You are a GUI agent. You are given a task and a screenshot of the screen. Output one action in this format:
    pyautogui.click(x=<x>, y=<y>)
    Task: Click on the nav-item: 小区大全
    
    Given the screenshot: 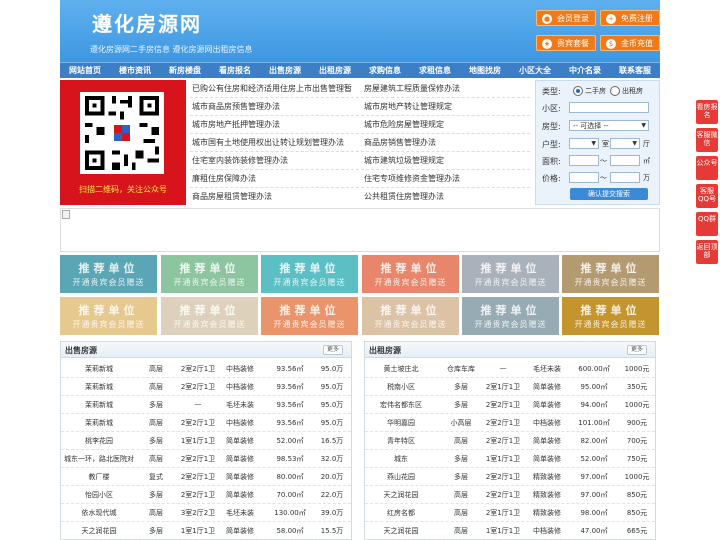 What is the action you would take?
    pyautogui.click(x=535, y=71)
    